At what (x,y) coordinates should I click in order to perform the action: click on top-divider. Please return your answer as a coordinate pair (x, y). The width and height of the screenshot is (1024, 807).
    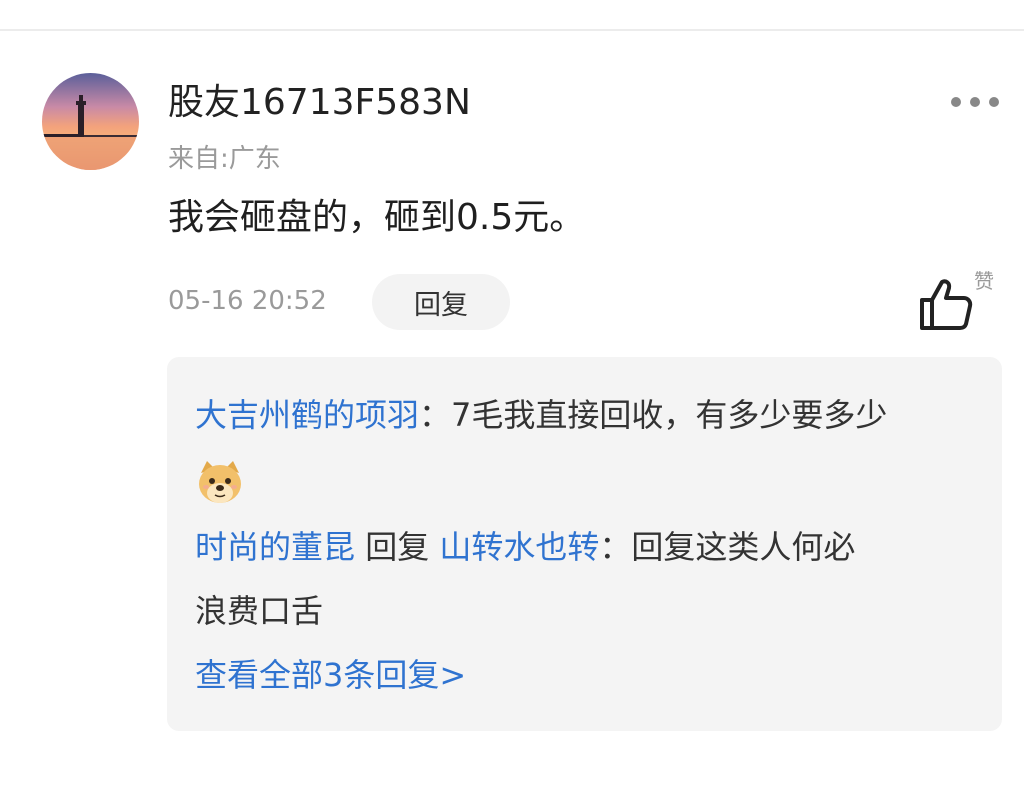
    Looking at the image, I should click on (512, 30).